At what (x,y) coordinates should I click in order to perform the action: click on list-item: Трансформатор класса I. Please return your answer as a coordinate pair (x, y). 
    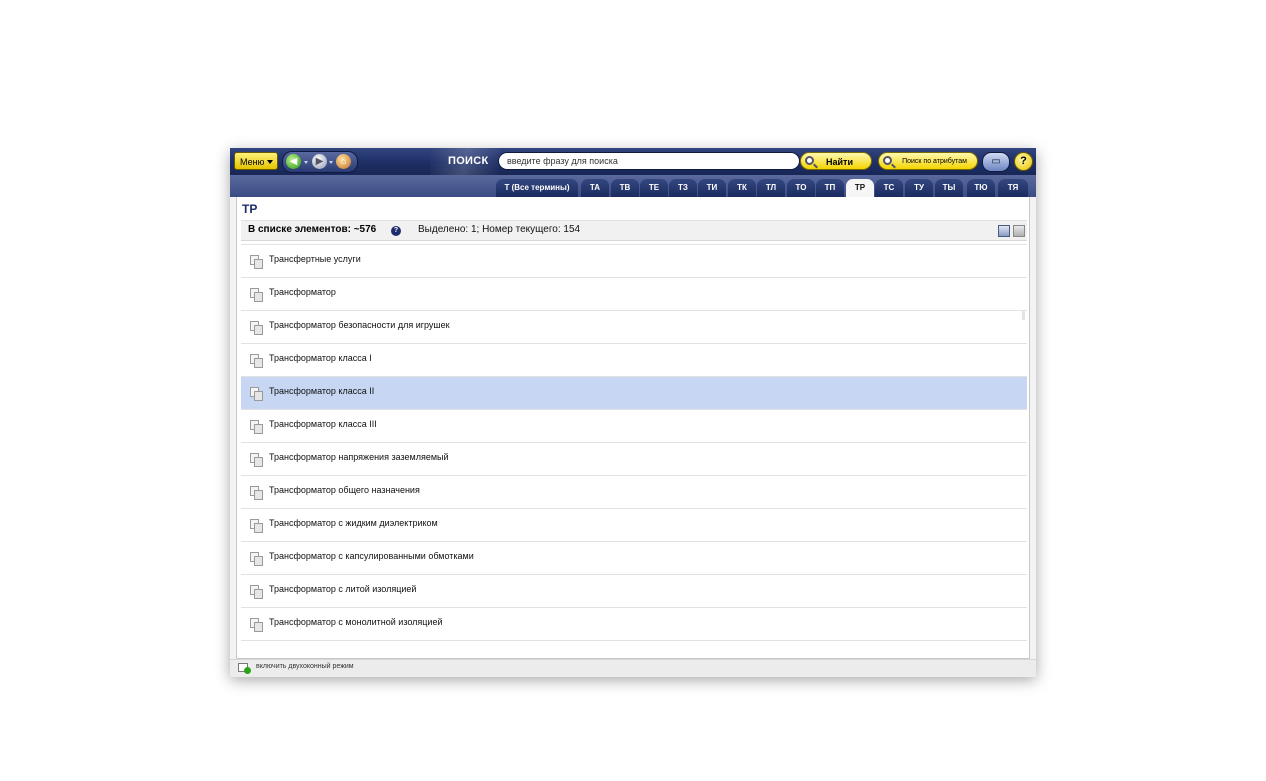
    Looking at the image, I should click on (634, 360).